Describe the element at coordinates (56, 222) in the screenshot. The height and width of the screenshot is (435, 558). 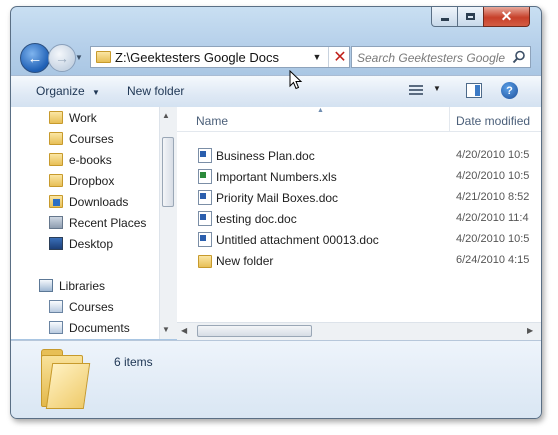
I see `recent-places-icon` at that location.